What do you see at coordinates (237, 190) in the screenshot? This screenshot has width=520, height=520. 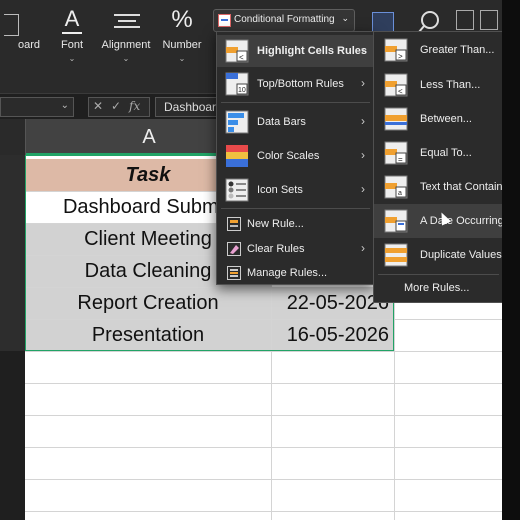 I see `icon-sets-icon` at bounding box center [237, 190].